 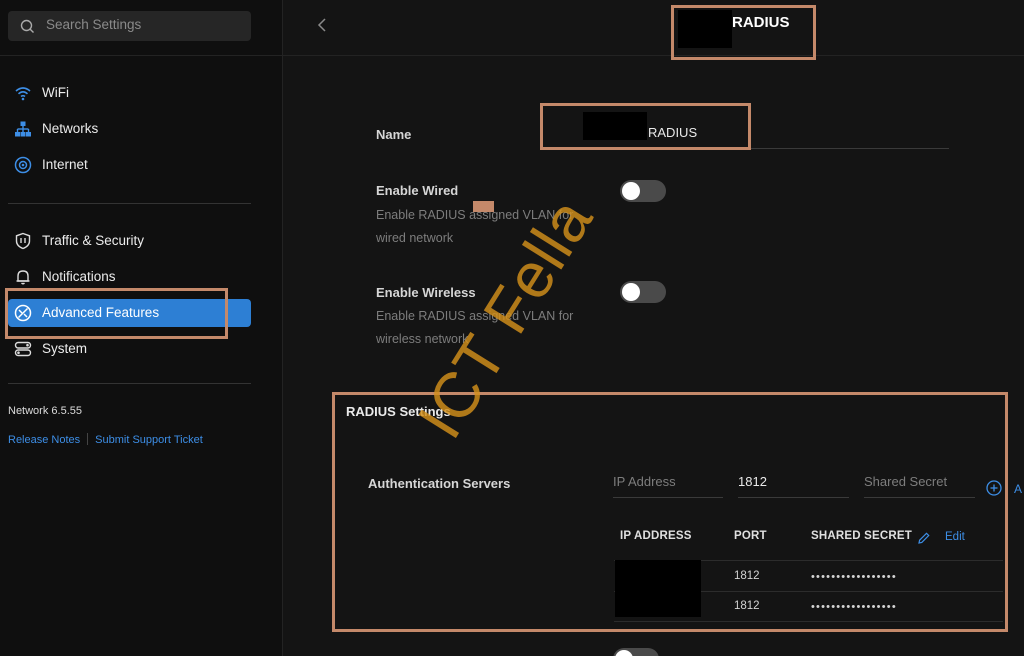 What do you see at coordinates (23, 129) in the screenshot?
I see `networks-icon` at bounding box center [23, 129].